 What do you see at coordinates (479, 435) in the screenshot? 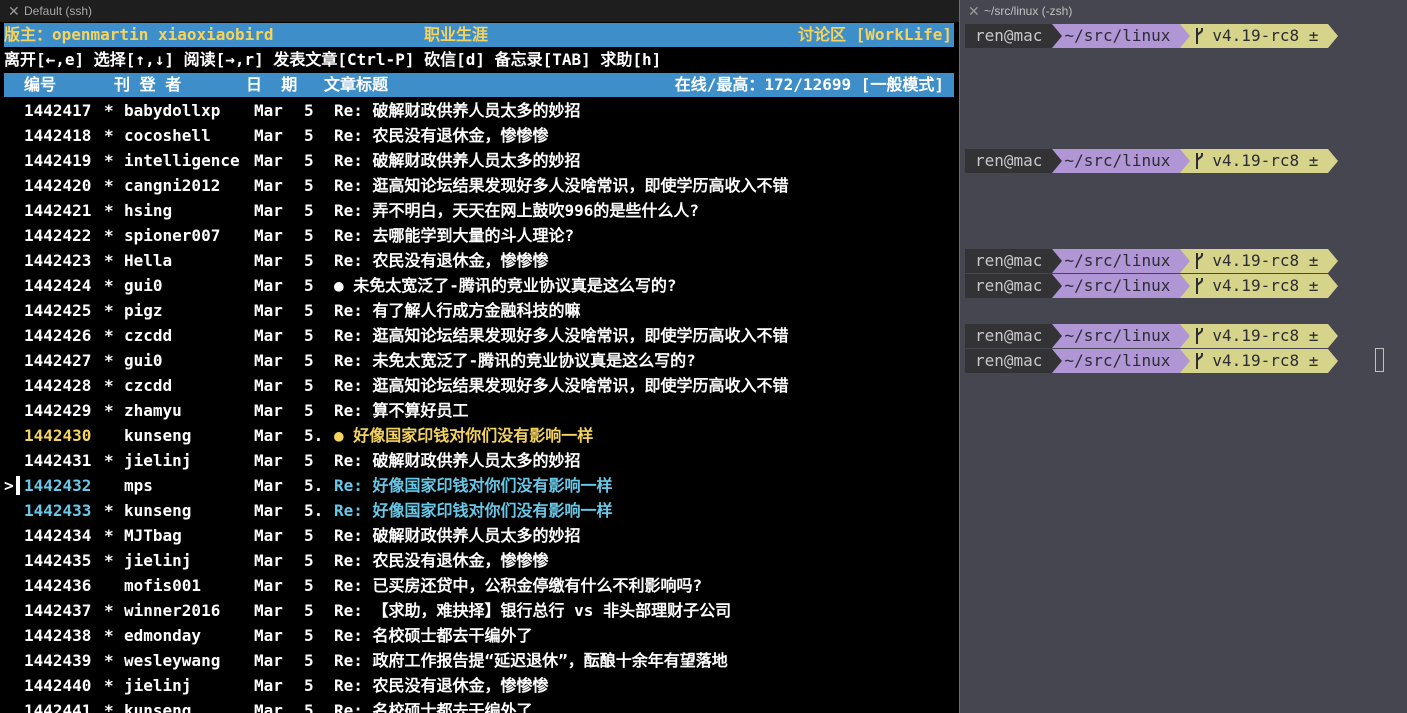
I see `table-row: 1442430 kunseng Mar 5. ● 好像国家印钱对你们没有影响一样` at bounding box center [479, 435].